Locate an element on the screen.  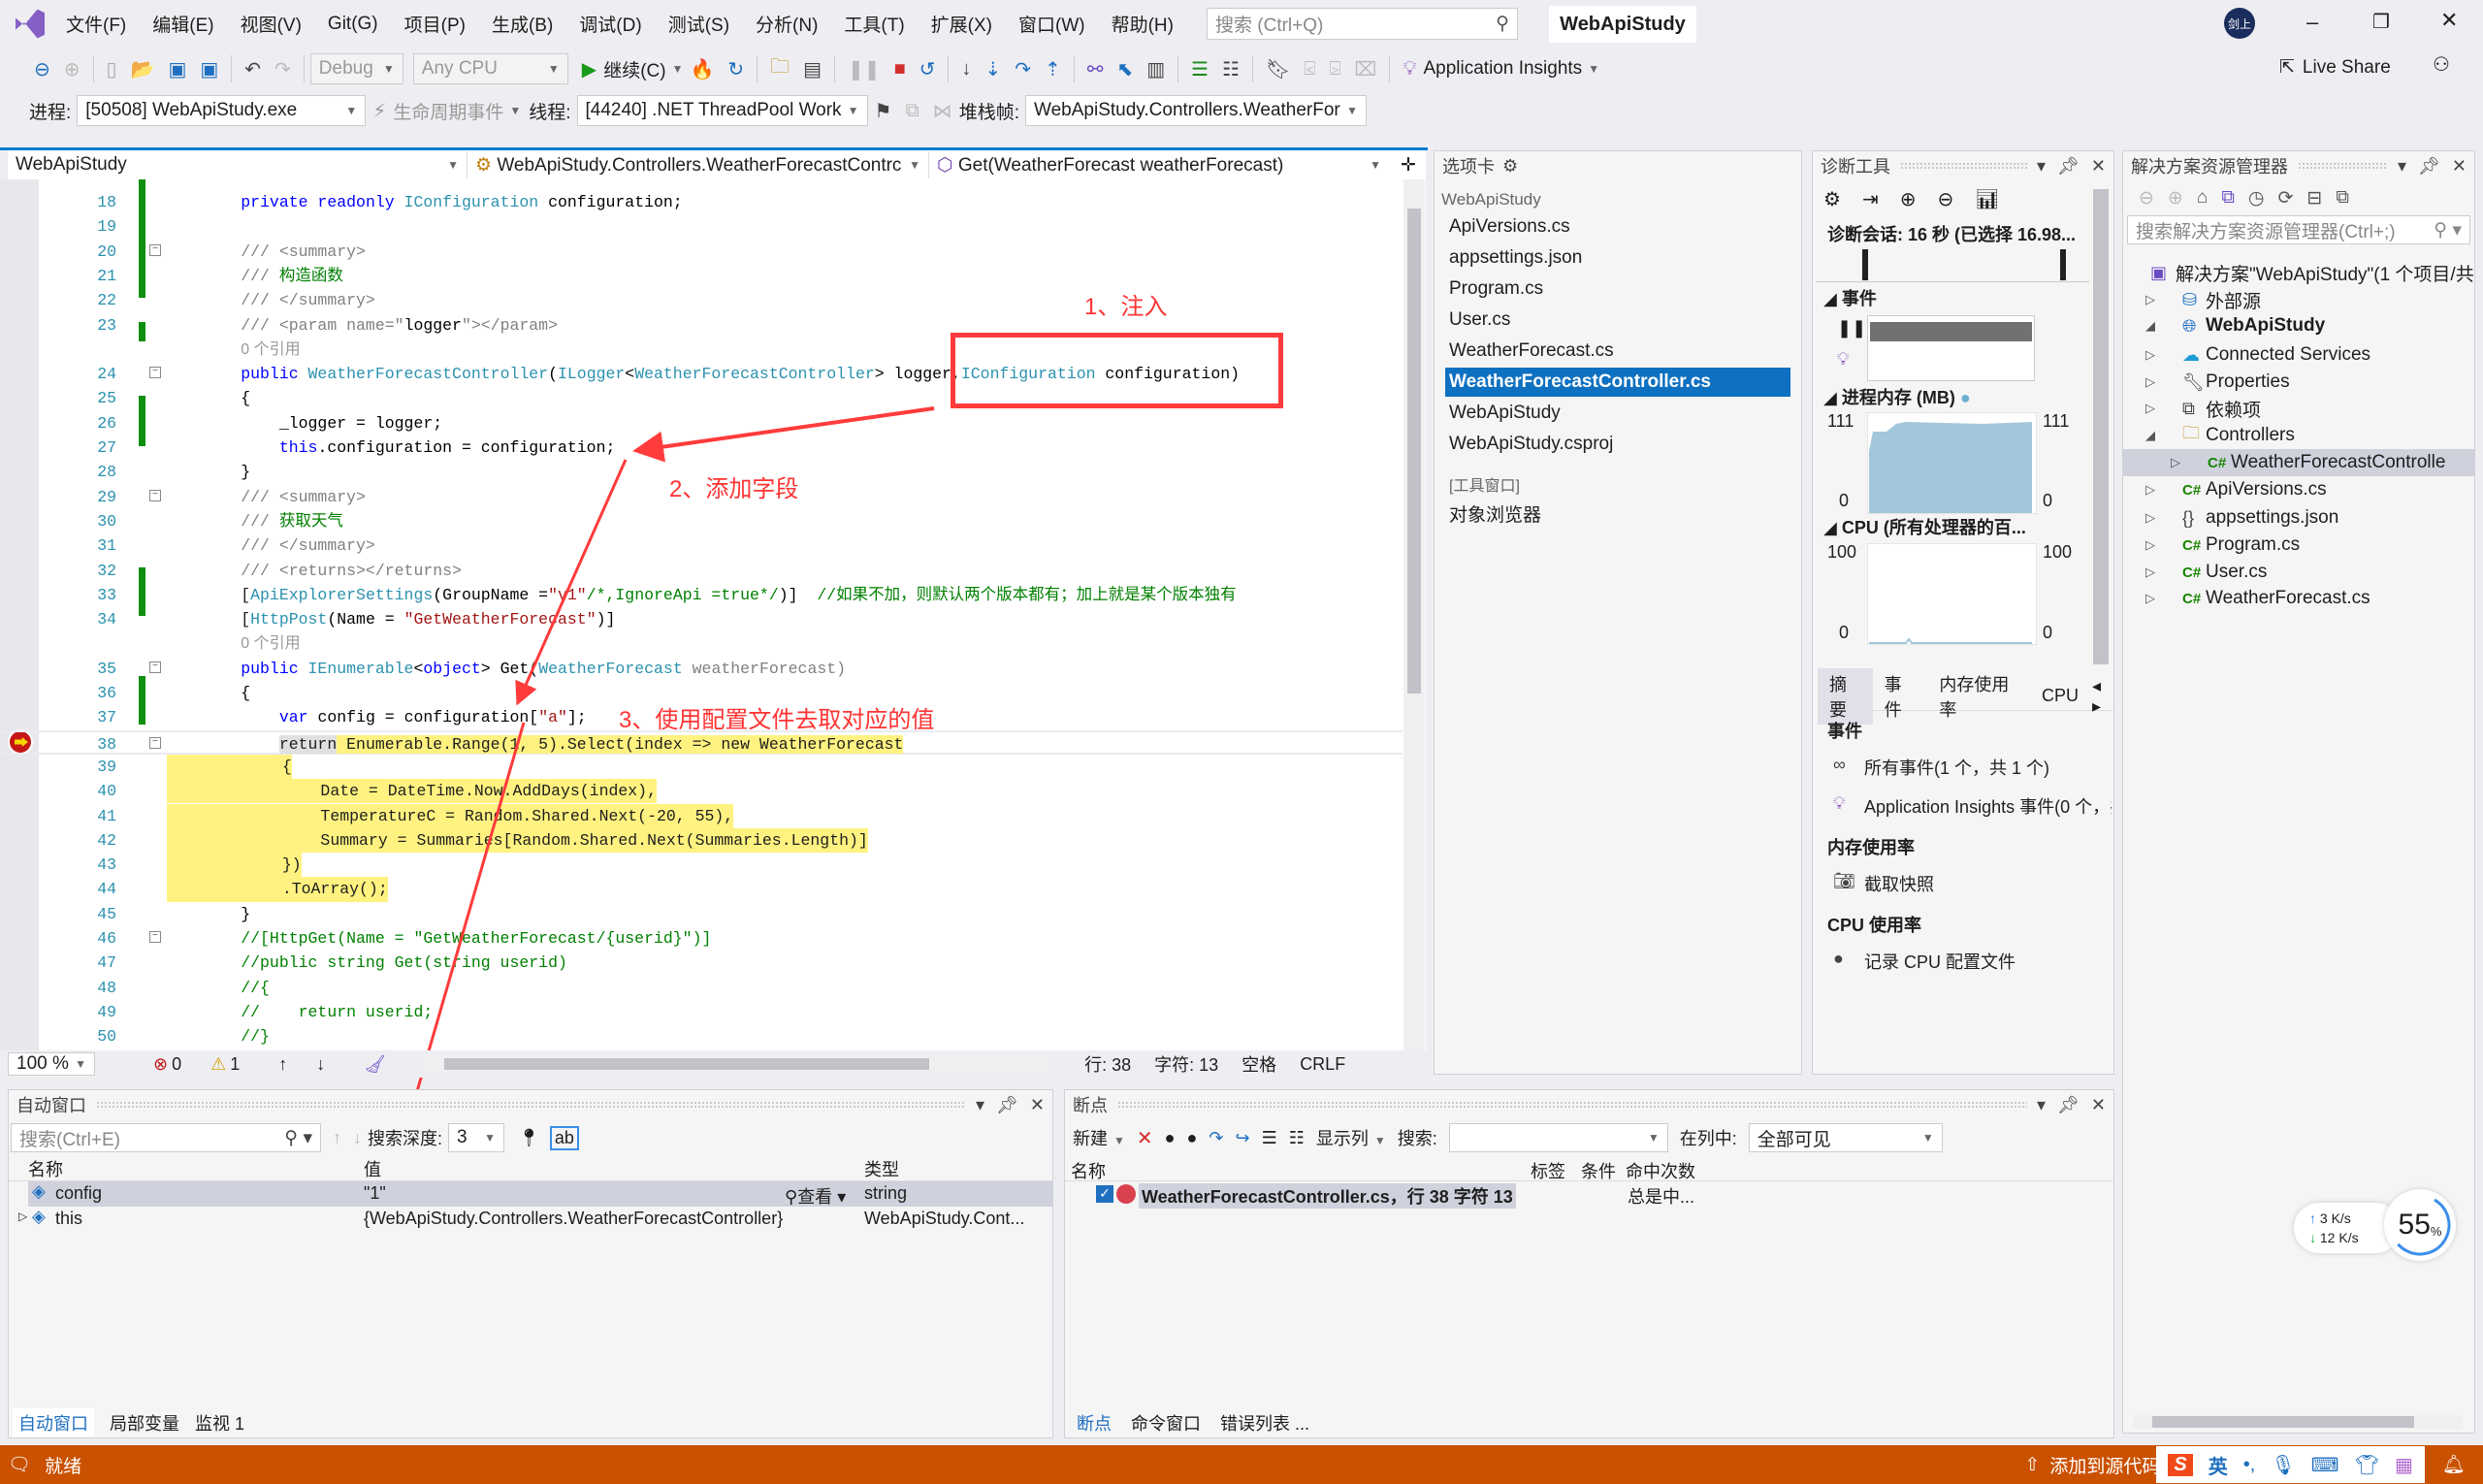
menu-item-4: 项目(P) is located at coordinates (435, 24).